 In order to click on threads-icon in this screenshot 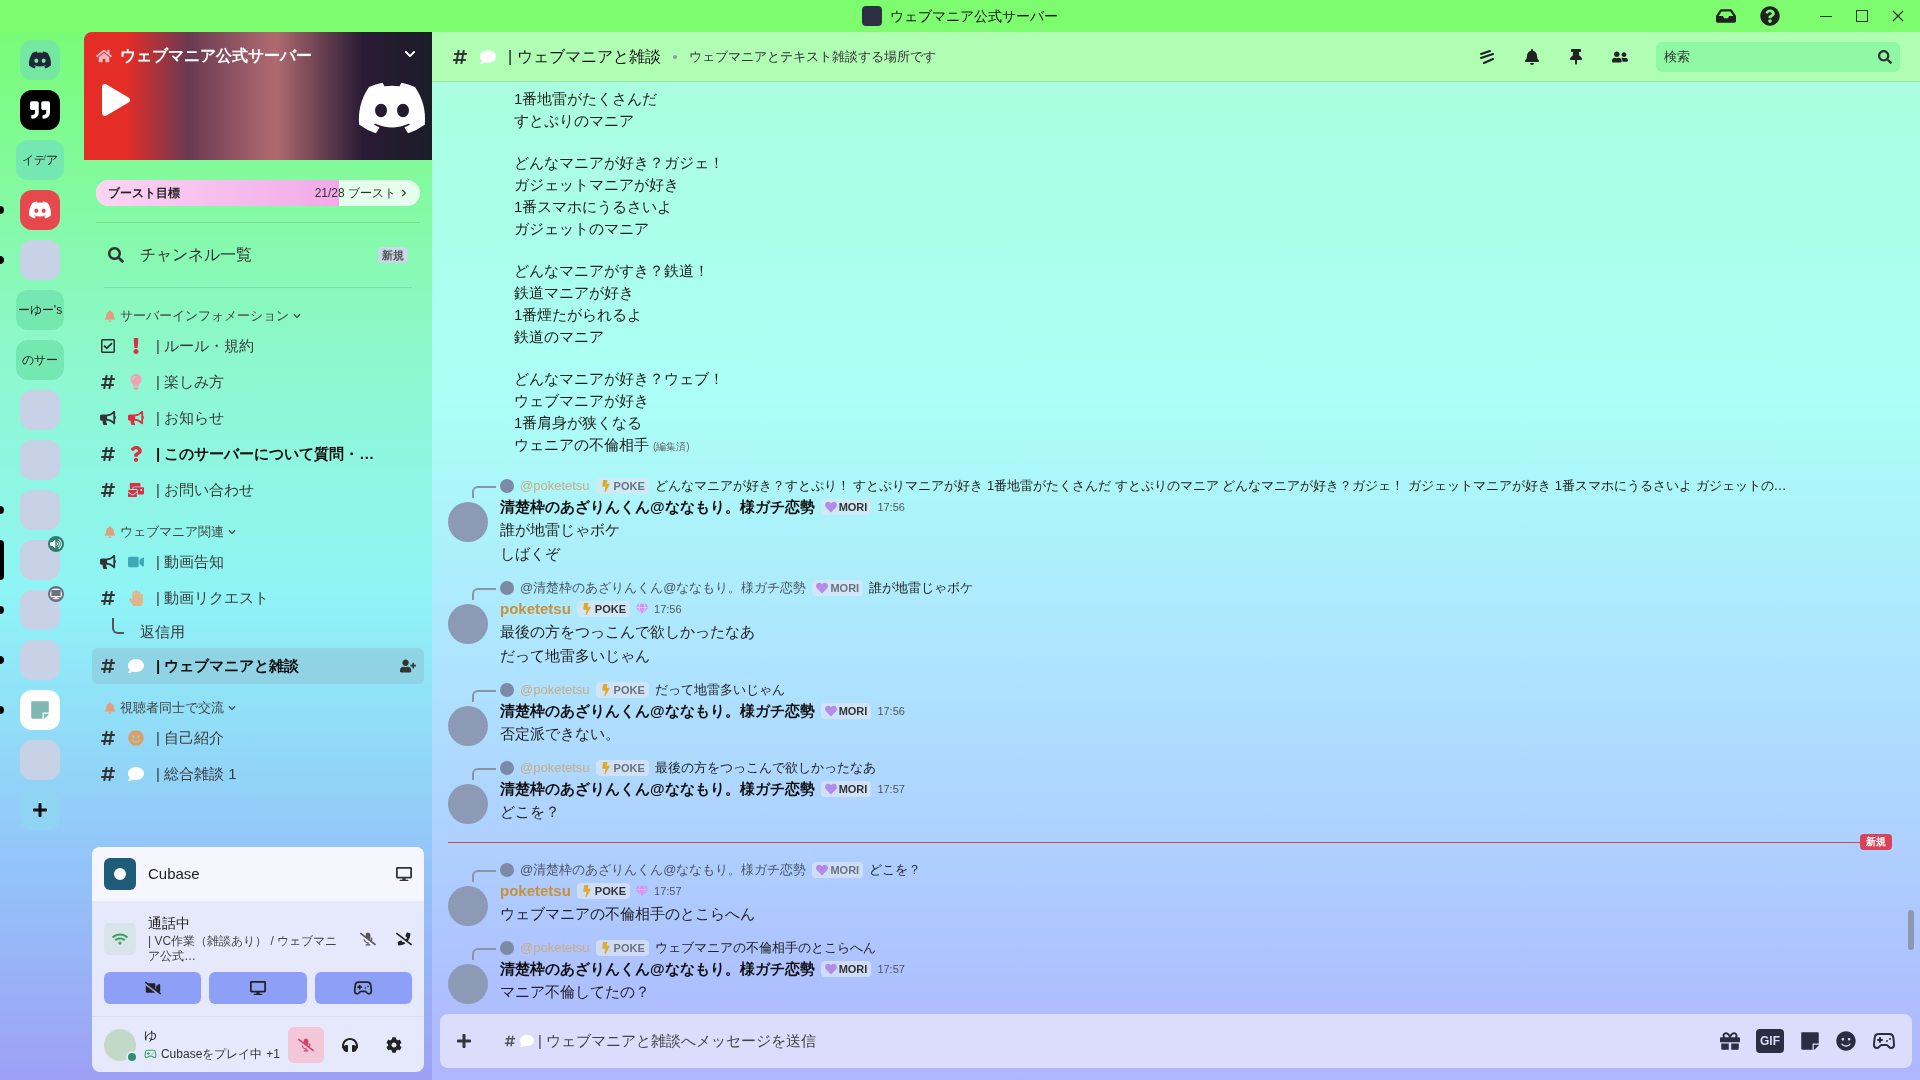, I will do `click(1487, 56)`.